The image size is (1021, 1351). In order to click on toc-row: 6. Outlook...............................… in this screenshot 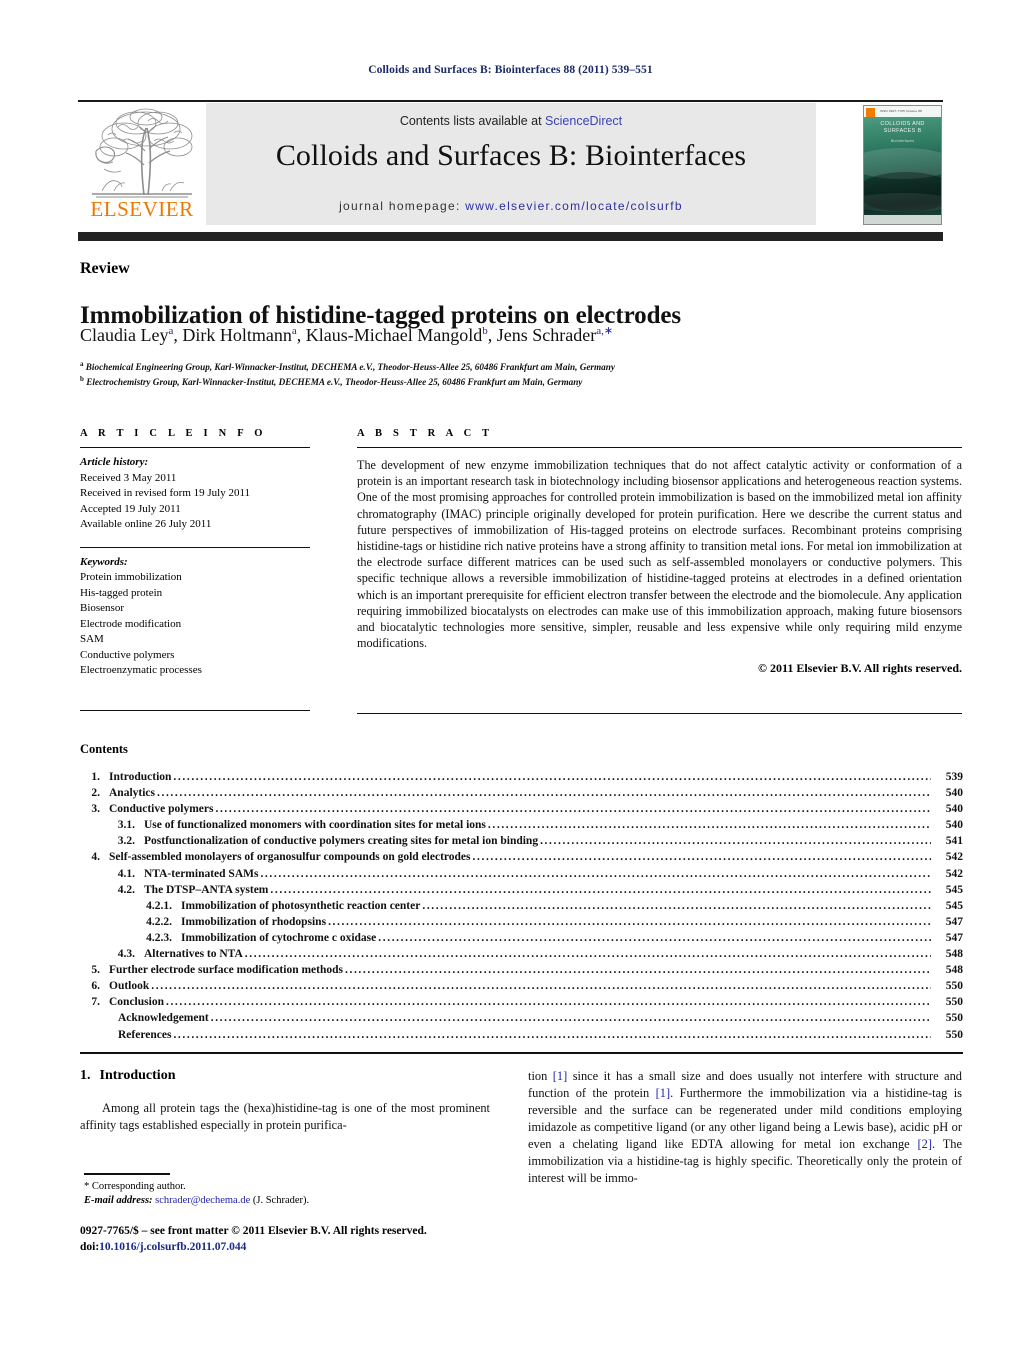, I will do `click(521, 988)`.